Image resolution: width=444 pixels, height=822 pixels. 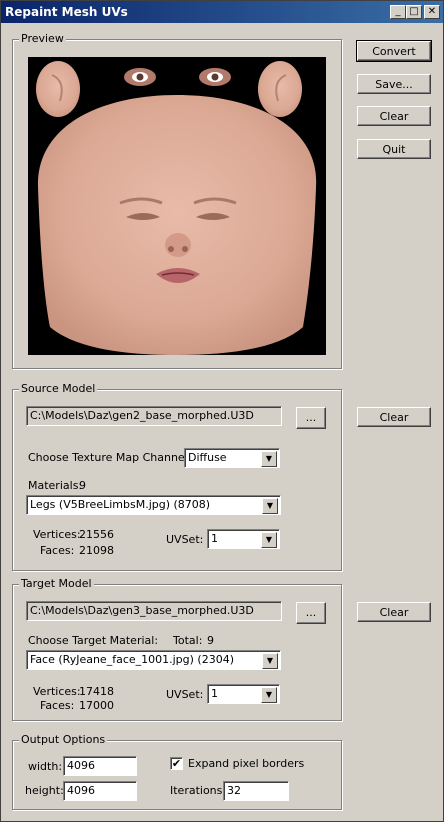 I want to click on target-vertices-value: 17418, so click(x=96, y=691).